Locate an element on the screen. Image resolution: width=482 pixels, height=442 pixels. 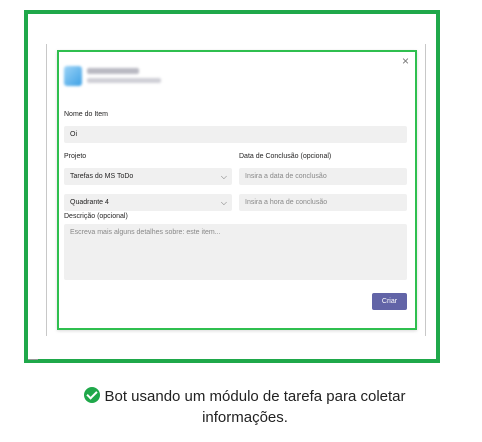
blurred-app-name is located at coordinates (113, 71).